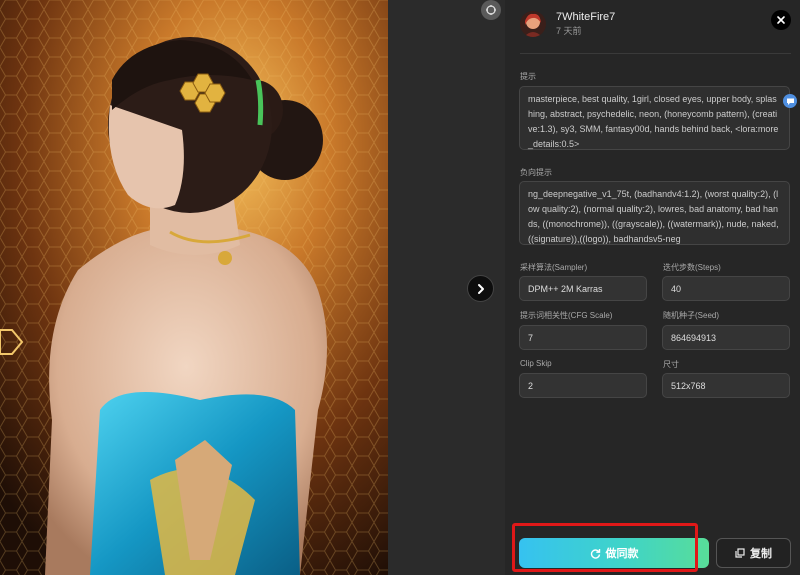 The image size is (800, 575). What do you see at coordinates (726, 385) in the screenshot?
I see `size-value: 512x768` at bounding box center [726, 385].